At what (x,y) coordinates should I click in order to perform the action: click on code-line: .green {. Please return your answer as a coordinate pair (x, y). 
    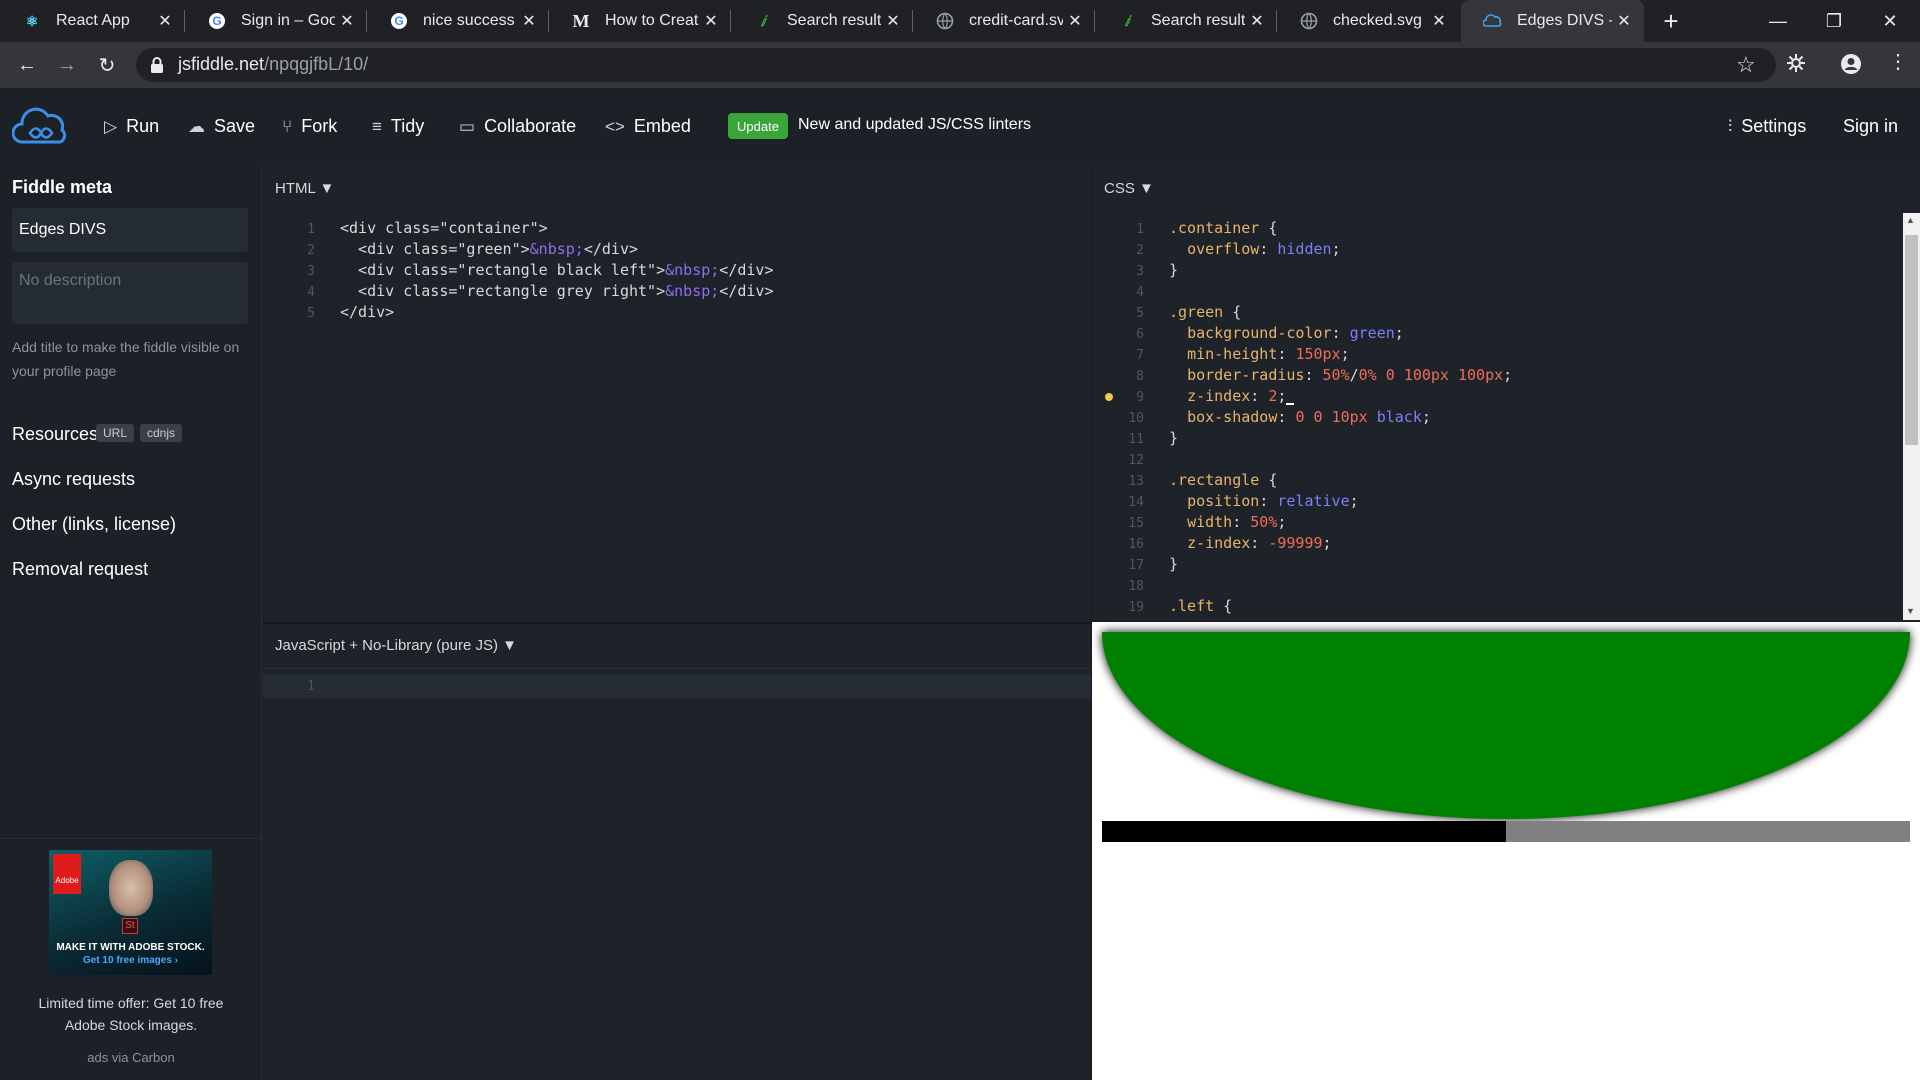
    Looking at the image, I should click on (1205, 312).